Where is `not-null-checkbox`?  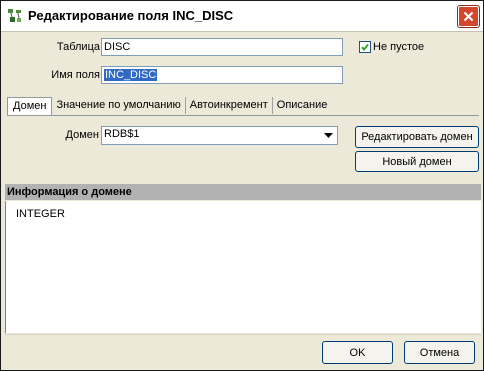 not-null-checkbox is located at coordinates (365, 47).